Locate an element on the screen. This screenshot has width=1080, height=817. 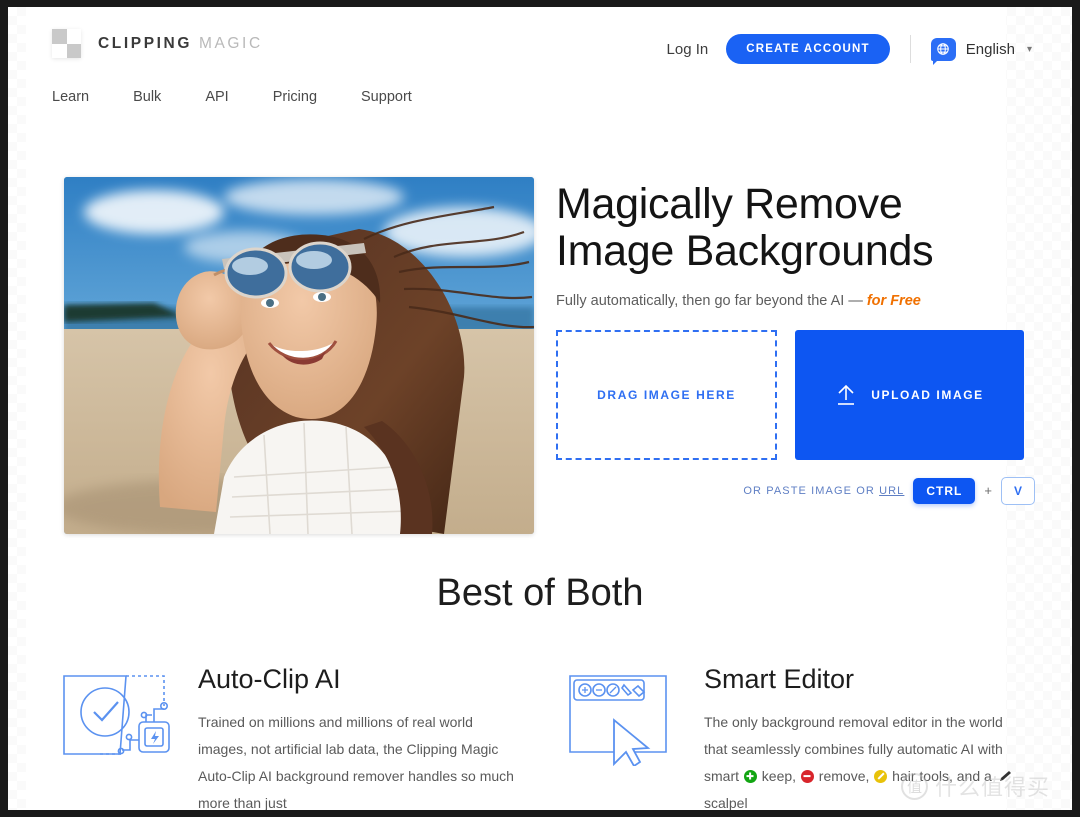
upload-image-button: UPLOAD IMAGE is located at coordinates (909, 394).